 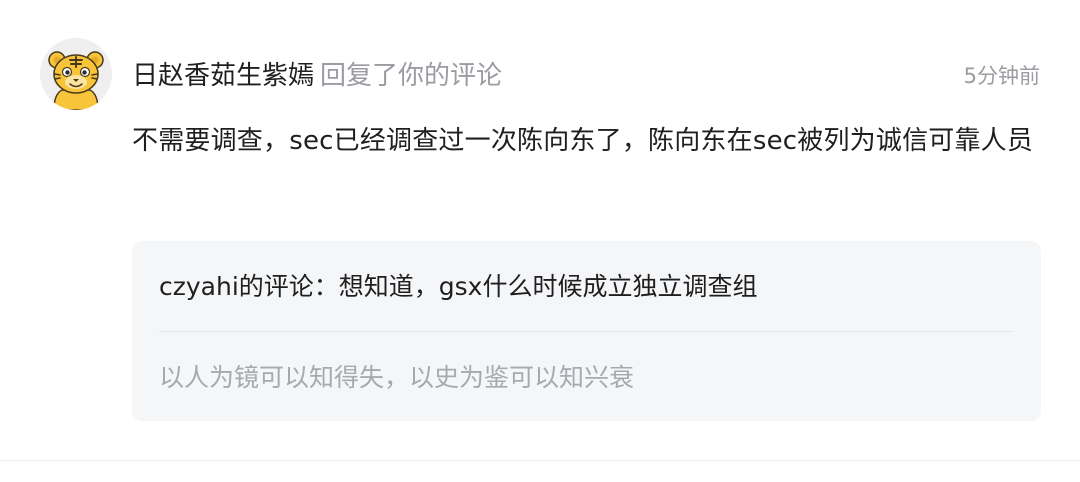 I want to click on avatar, so click(x=76, y=74).